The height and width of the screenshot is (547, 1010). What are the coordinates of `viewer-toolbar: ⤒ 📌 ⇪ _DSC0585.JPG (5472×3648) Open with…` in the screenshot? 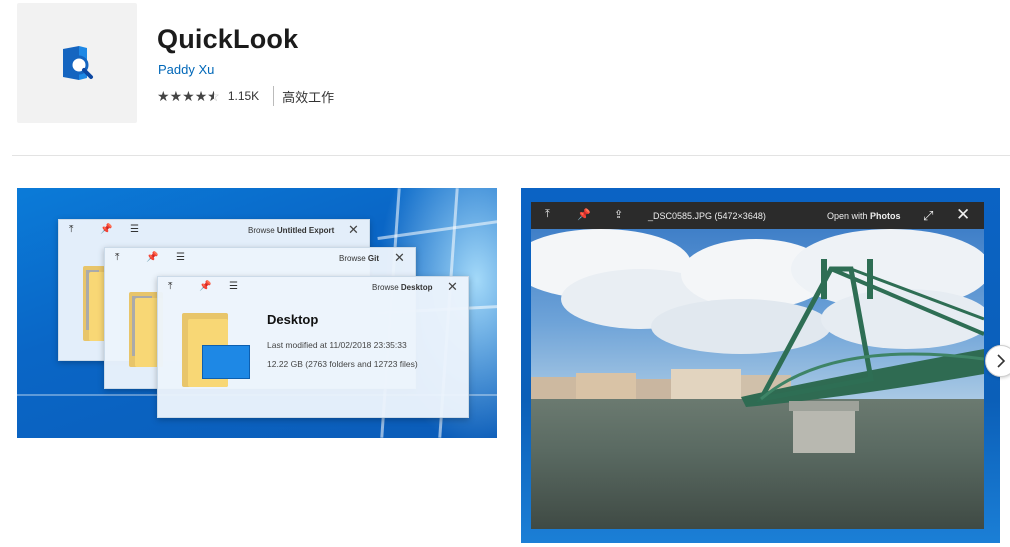 It's located at (757, 215).